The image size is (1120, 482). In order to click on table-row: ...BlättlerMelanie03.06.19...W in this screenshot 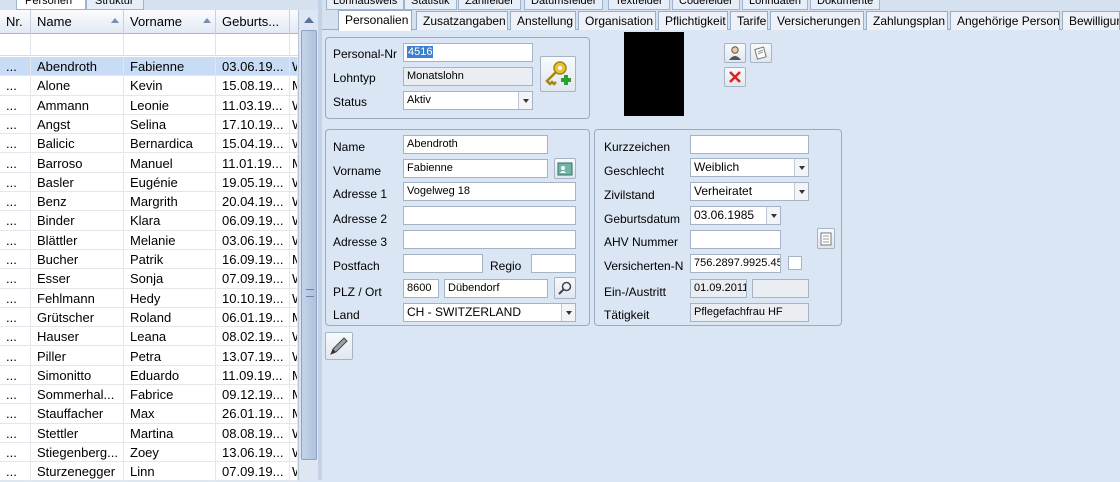, I will do `click(149, 240)`.